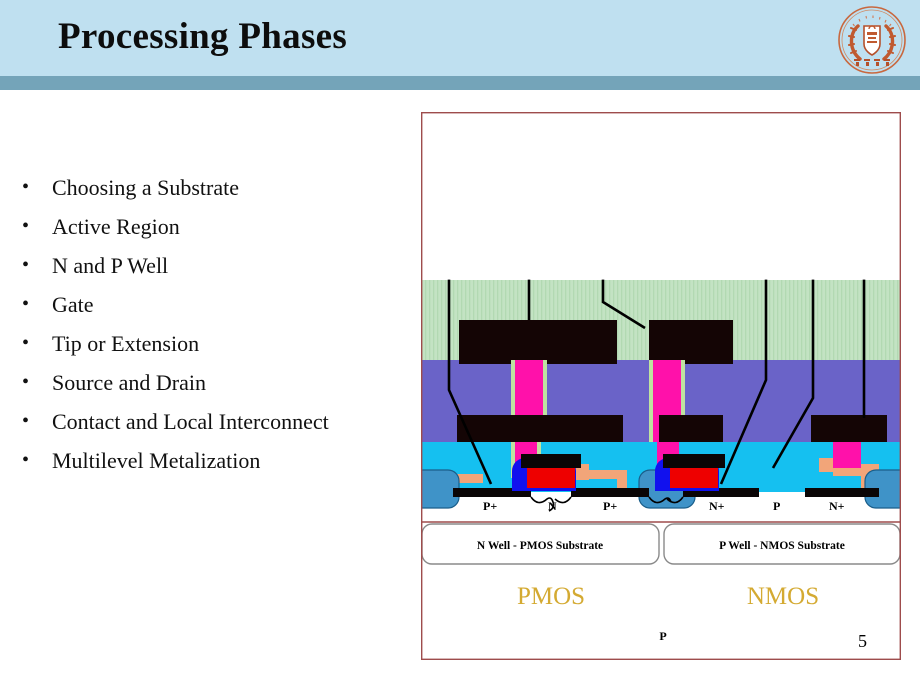 The height and width of the screenshot is (690, 920). Describe the element at coordinates (847, 455) in the screenshot. I see `via-right-lower` at that location.